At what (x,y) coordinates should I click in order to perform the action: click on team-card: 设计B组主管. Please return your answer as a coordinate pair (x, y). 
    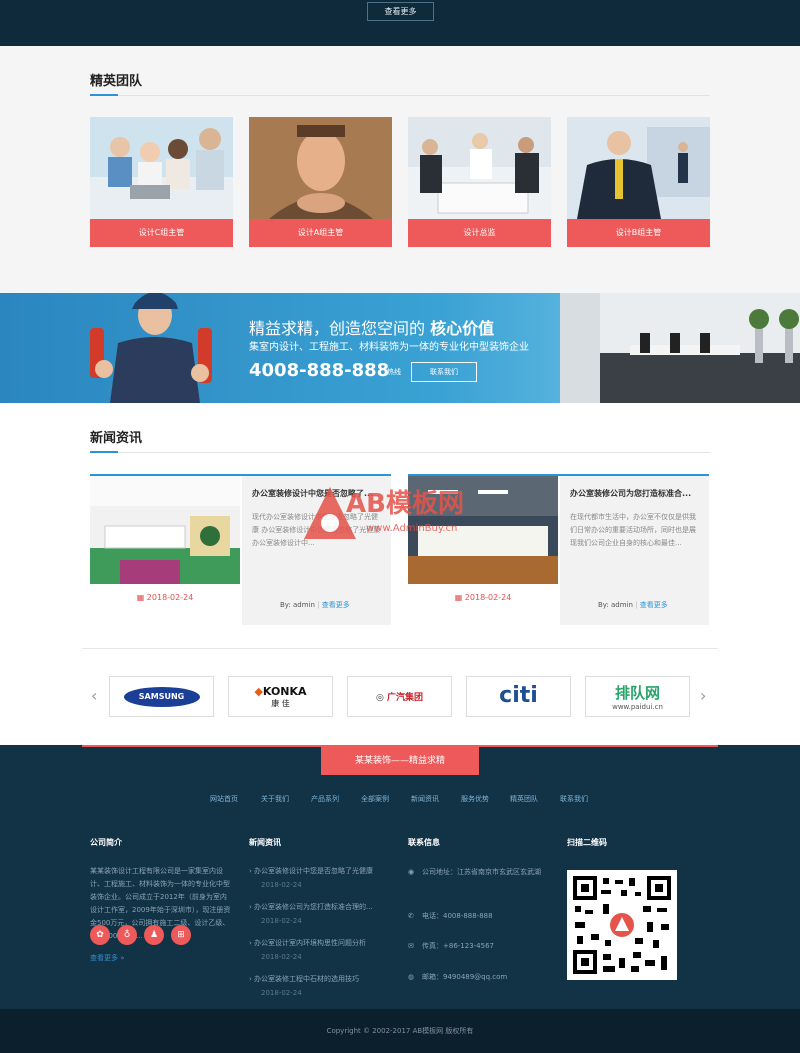
    Looking at the image, I should click on (638, 182).